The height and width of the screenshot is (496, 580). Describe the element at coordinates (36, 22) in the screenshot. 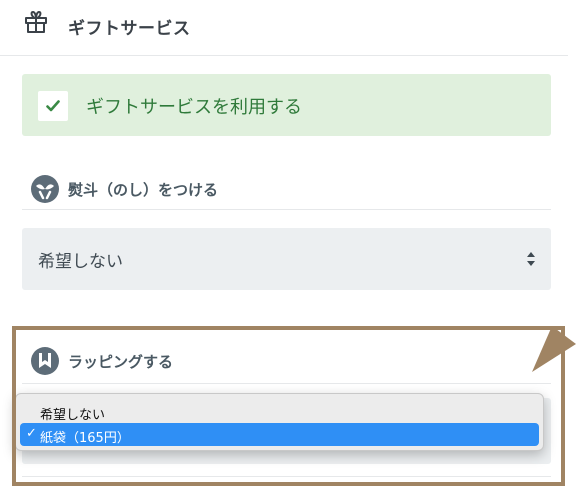

I see `gift-icon` at that location.